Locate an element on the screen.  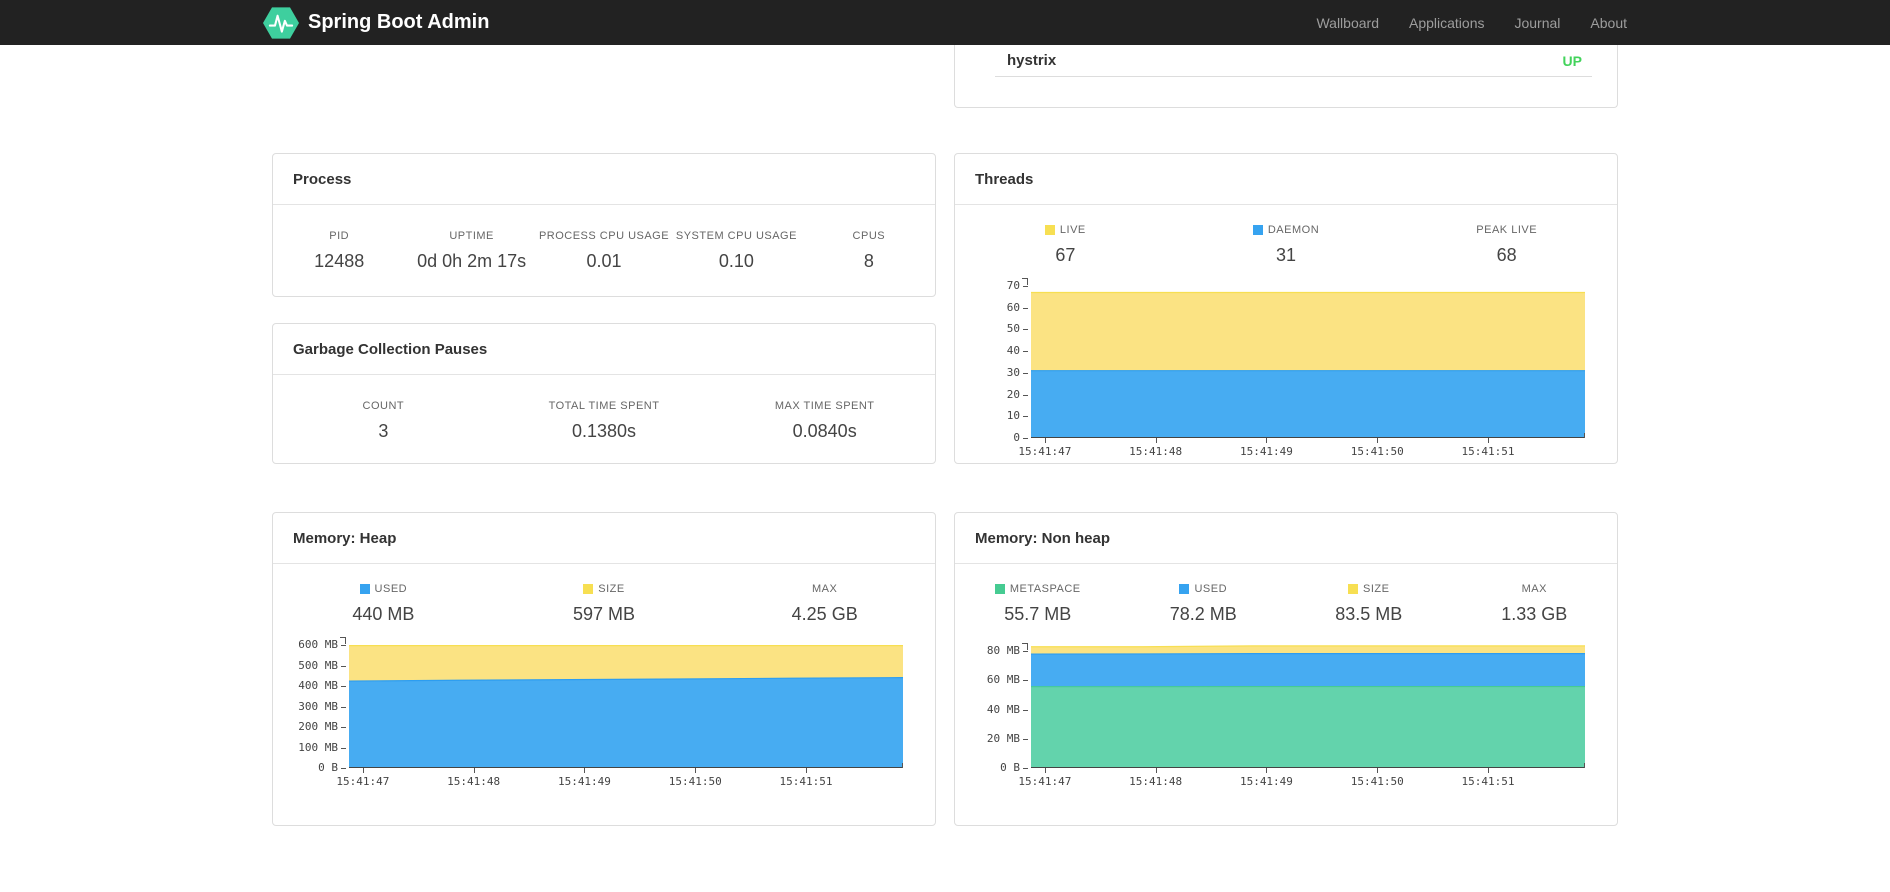
stat-max: MAX 4.25 GB is located at coordinates (824, 603).